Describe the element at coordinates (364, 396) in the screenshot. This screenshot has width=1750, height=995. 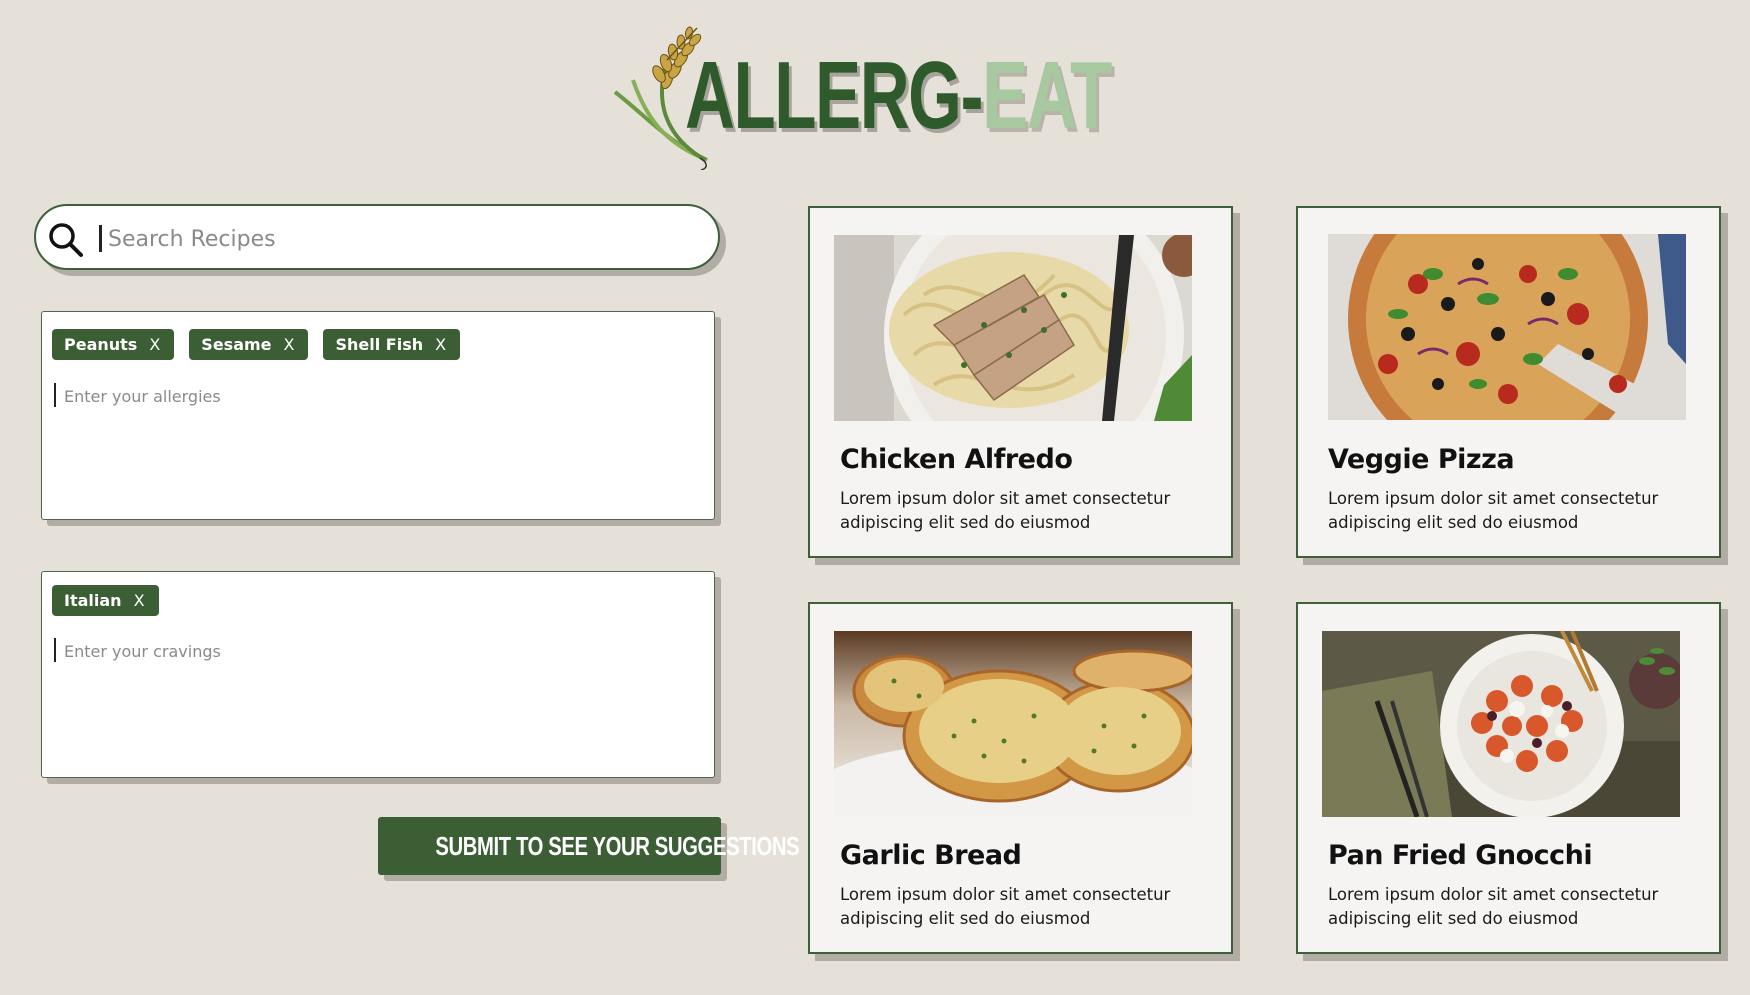
I see `allergies-input` at that location.